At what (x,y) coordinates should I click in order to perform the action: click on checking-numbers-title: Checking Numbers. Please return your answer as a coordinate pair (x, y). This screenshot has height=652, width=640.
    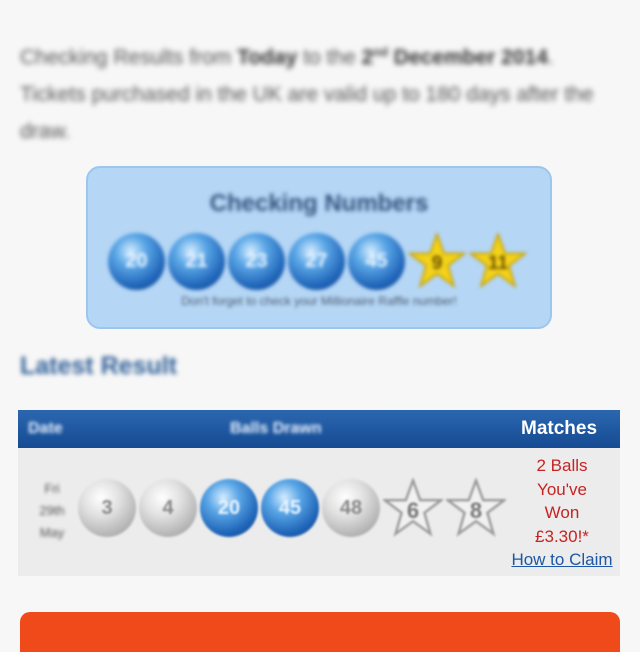
    Looking at the image, I should click on (319, 203).